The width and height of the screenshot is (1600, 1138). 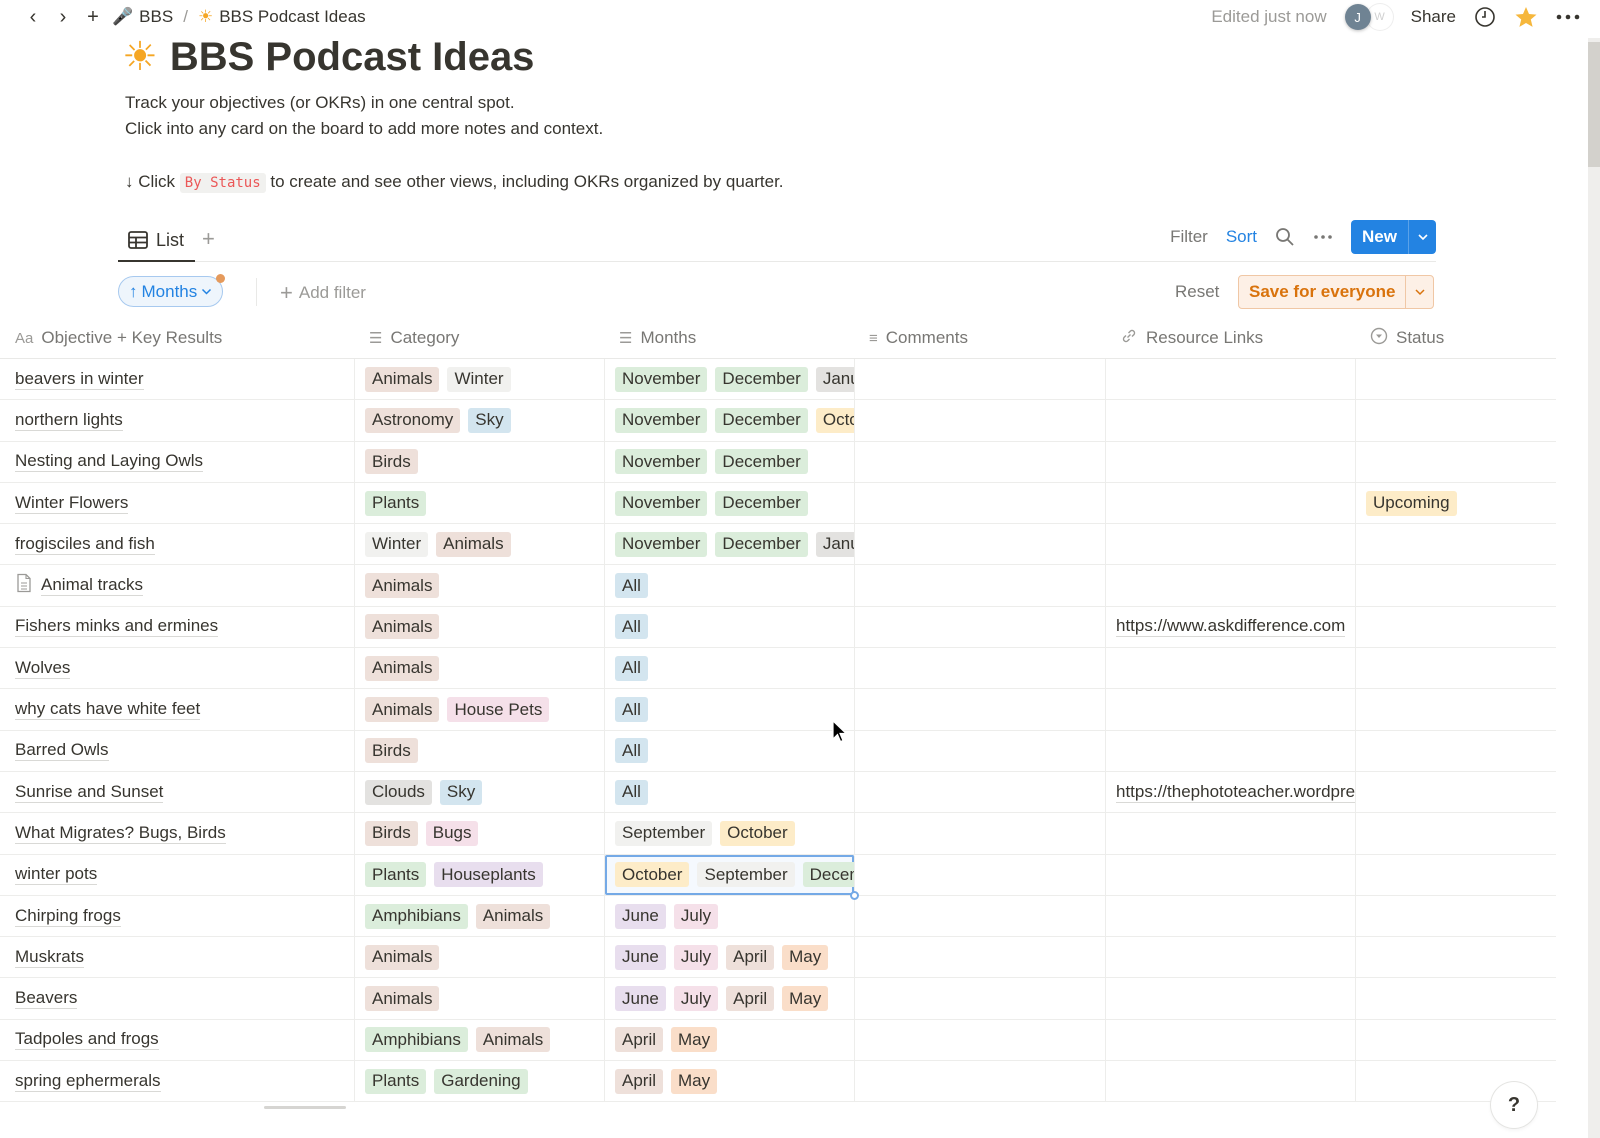 I want to click on row-title: beavers in winter, so click(x=79, y=379).